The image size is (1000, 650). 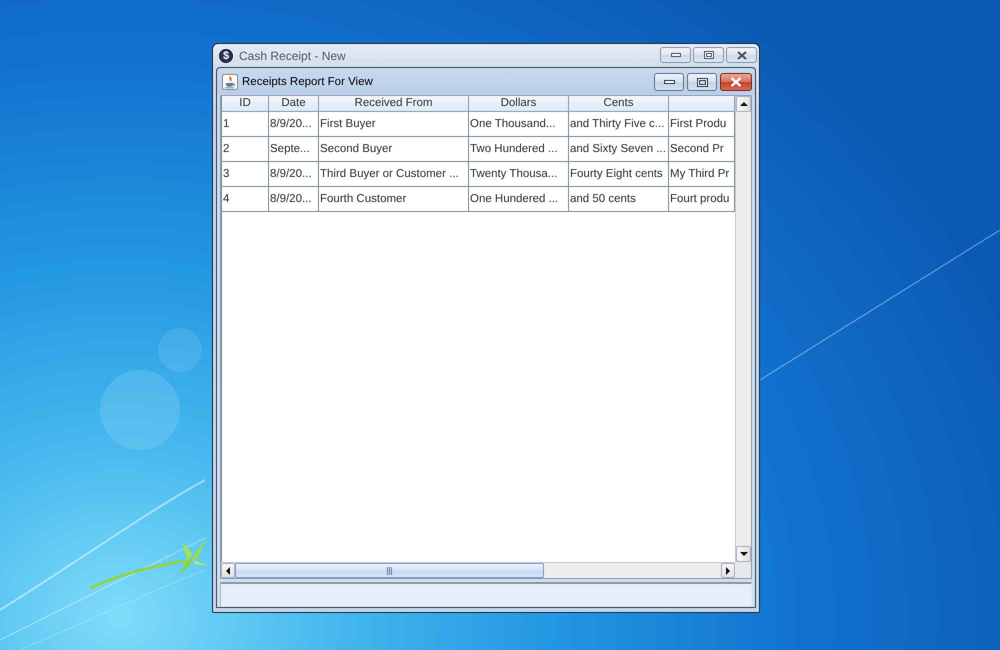 I want to click on window-title: Cash Receipt - New, so click(x=292, y=55).